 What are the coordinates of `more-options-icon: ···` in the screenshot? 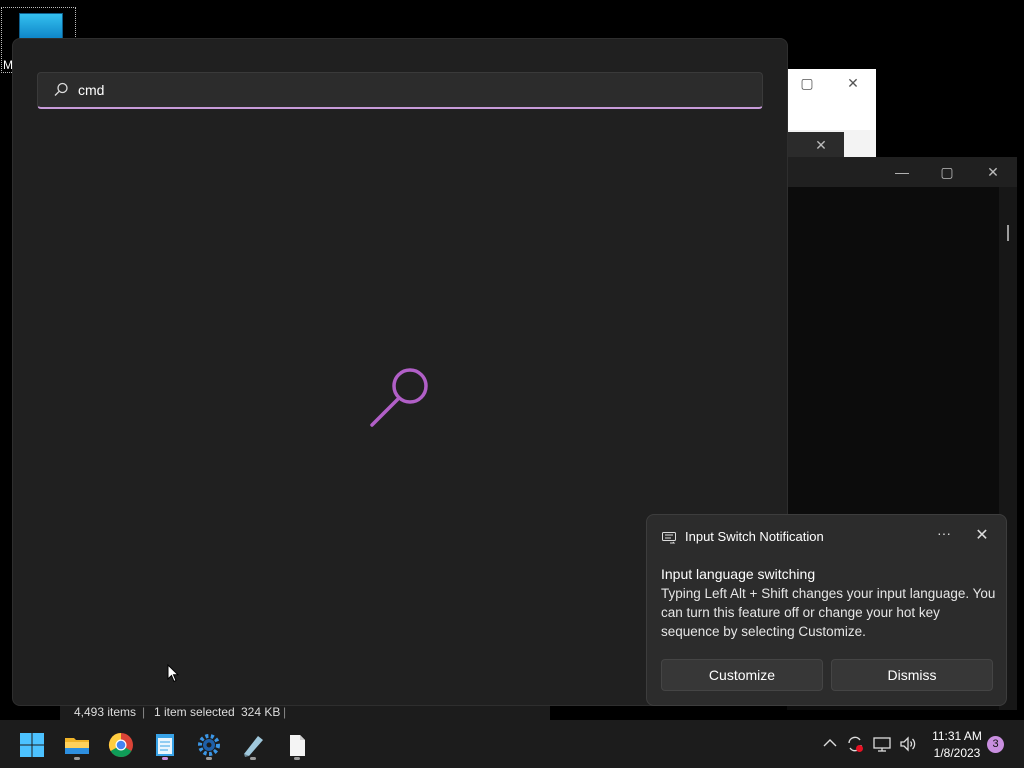 It's located at (944, 536).